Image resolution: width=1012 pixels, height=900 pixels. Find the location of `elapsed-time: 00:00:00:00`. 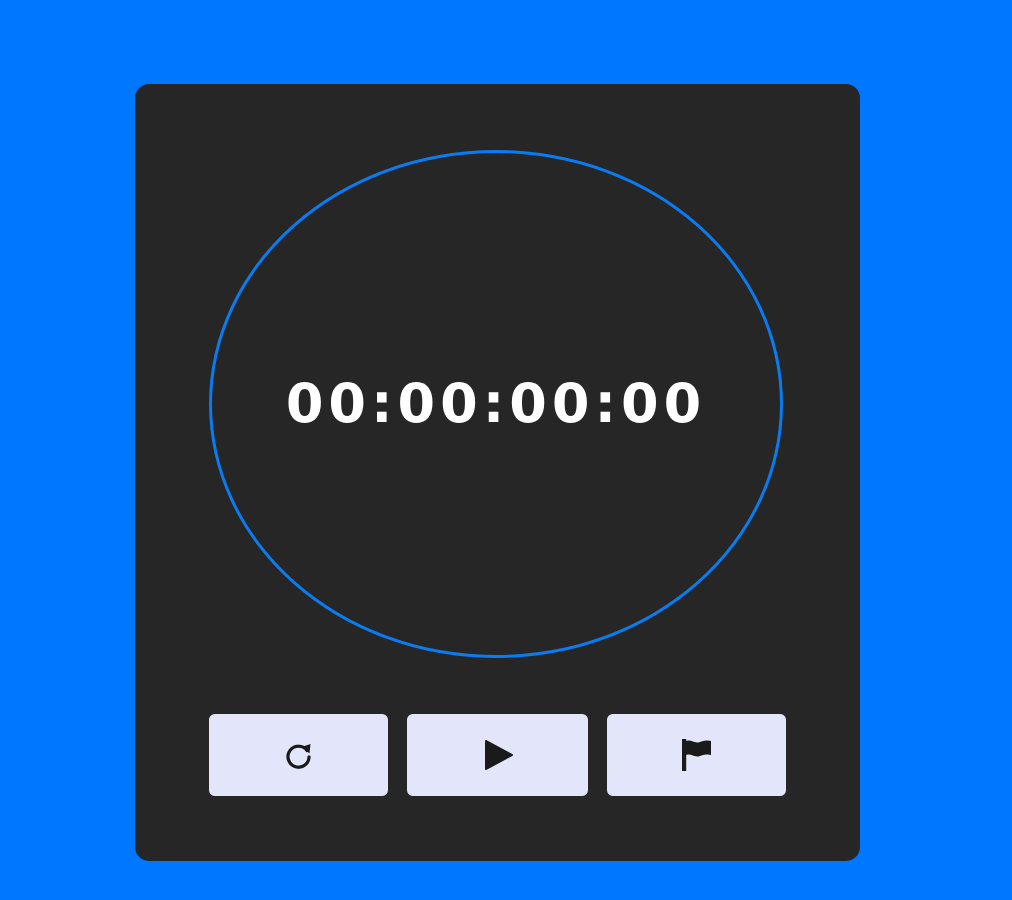

elapsed-time: 00:00:00:00 is located at coordinates (496, 403).